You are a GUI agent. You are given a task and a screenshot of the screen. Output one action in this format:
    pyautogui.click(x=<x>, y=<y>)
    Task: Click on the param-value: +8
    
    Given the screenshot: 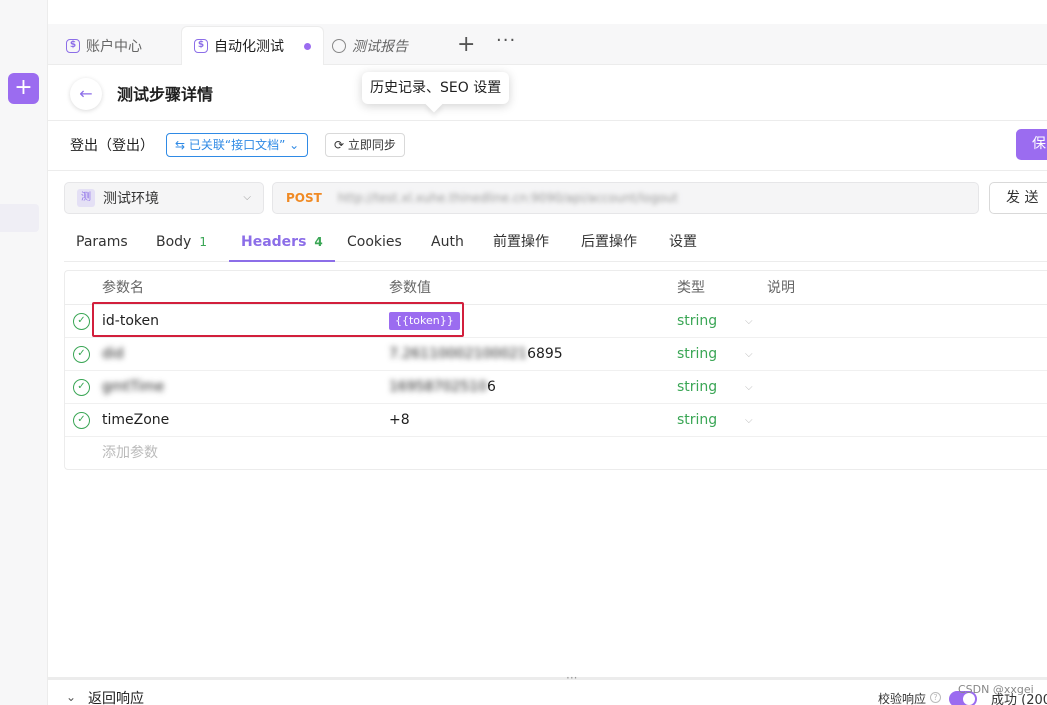 What is the action you would take?
    pyautogui.click(x=399, y=420)
    